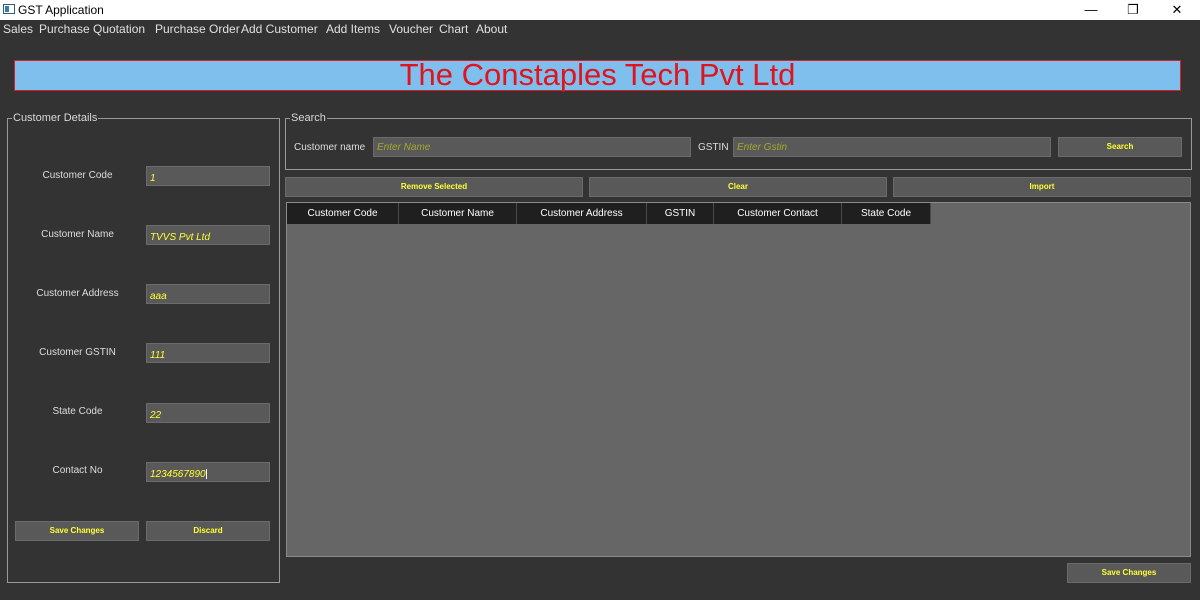  What do you see at coordinates (77, 411) in the screenshot?
I see `state-code-label: State Code` at bounding box center [77, 411].